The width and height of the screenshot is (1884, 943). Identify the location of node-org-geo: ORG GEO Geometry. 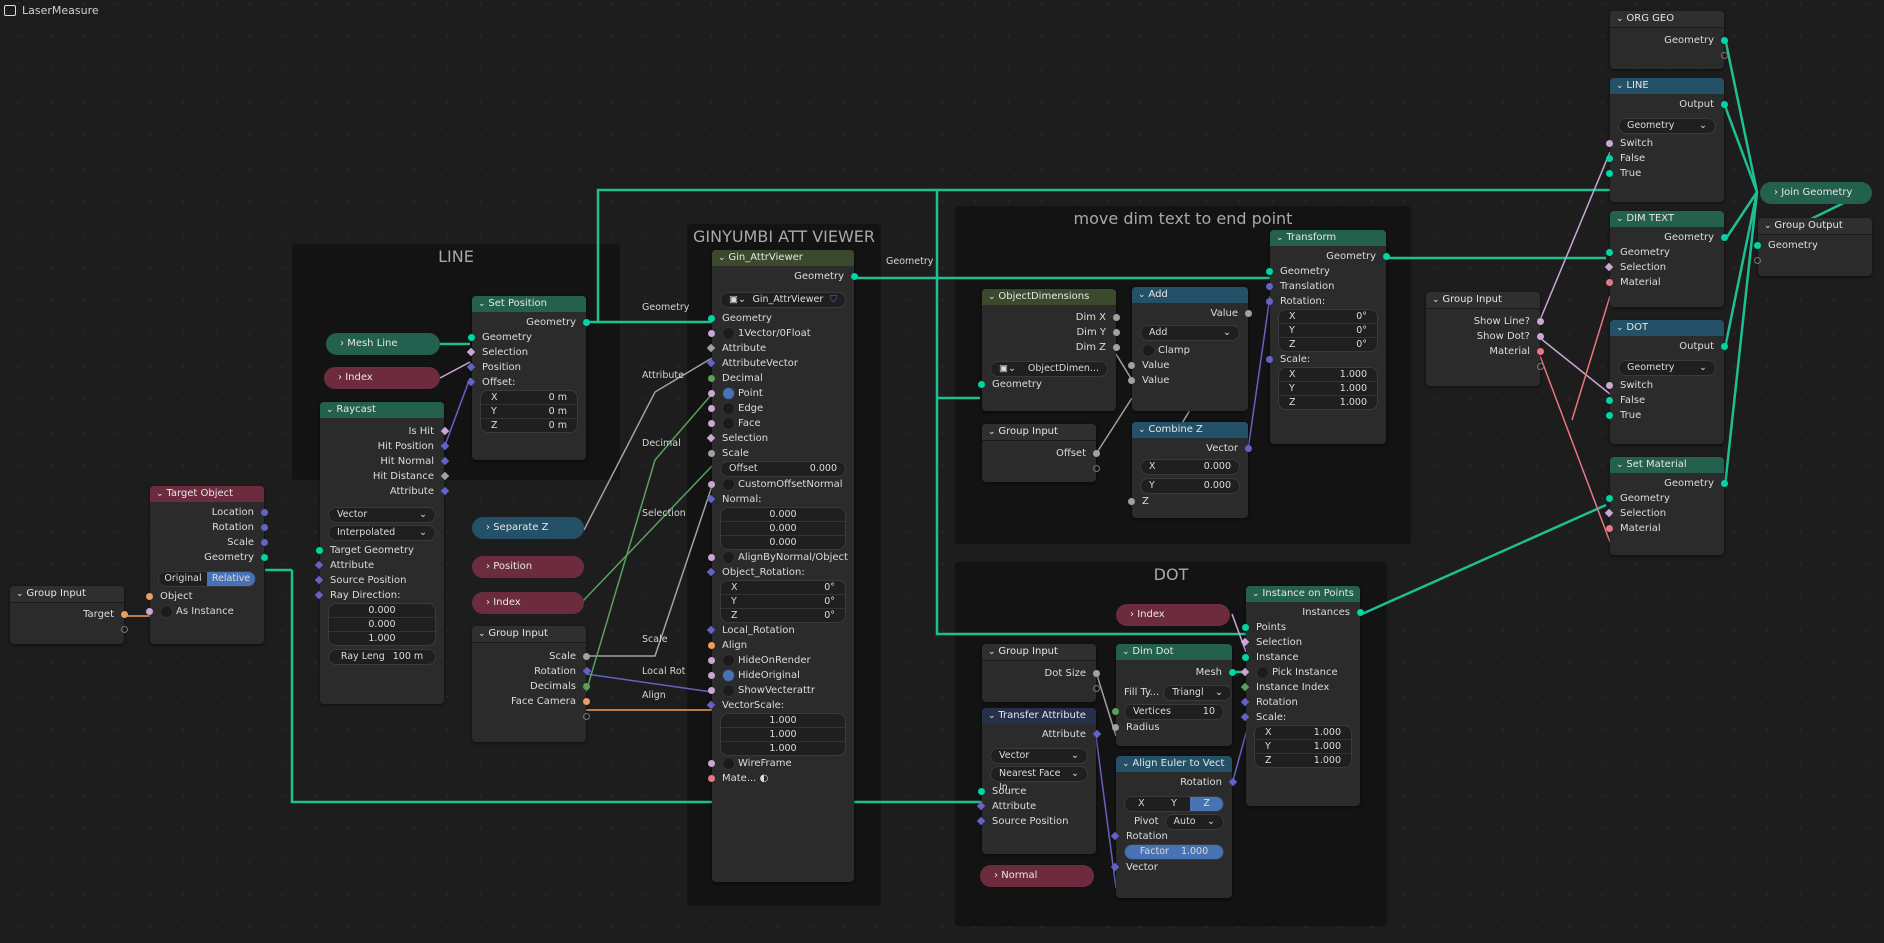
(1669, 40).